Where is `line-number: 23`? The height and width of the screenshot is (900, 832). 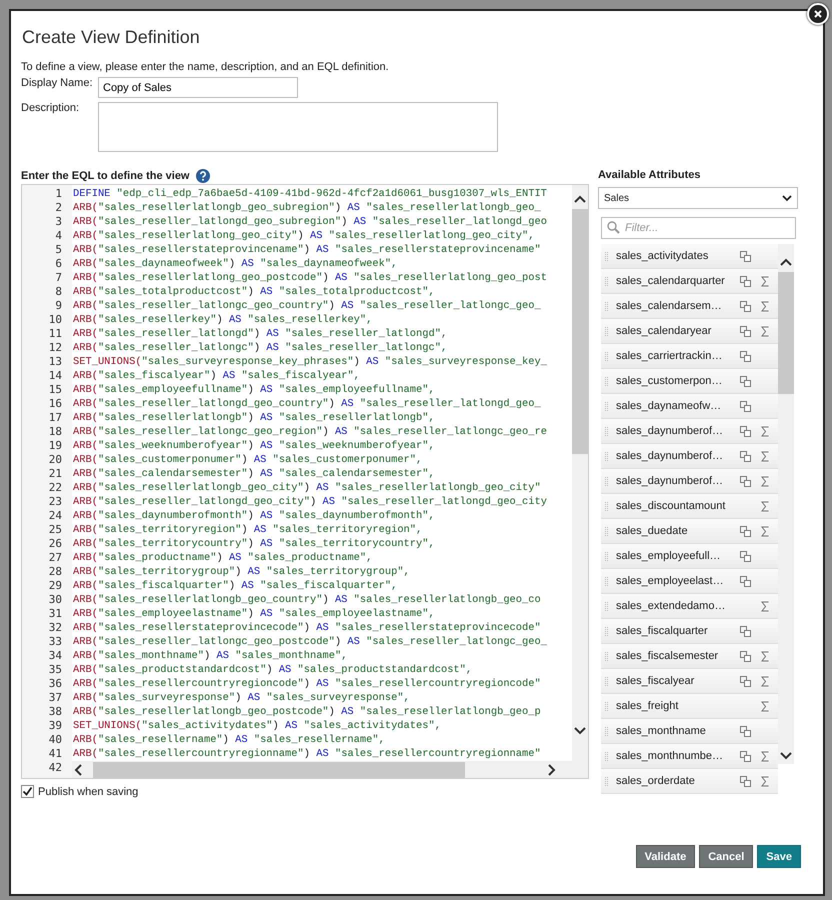
line-number: 23 is located at coordinates (55, 502).